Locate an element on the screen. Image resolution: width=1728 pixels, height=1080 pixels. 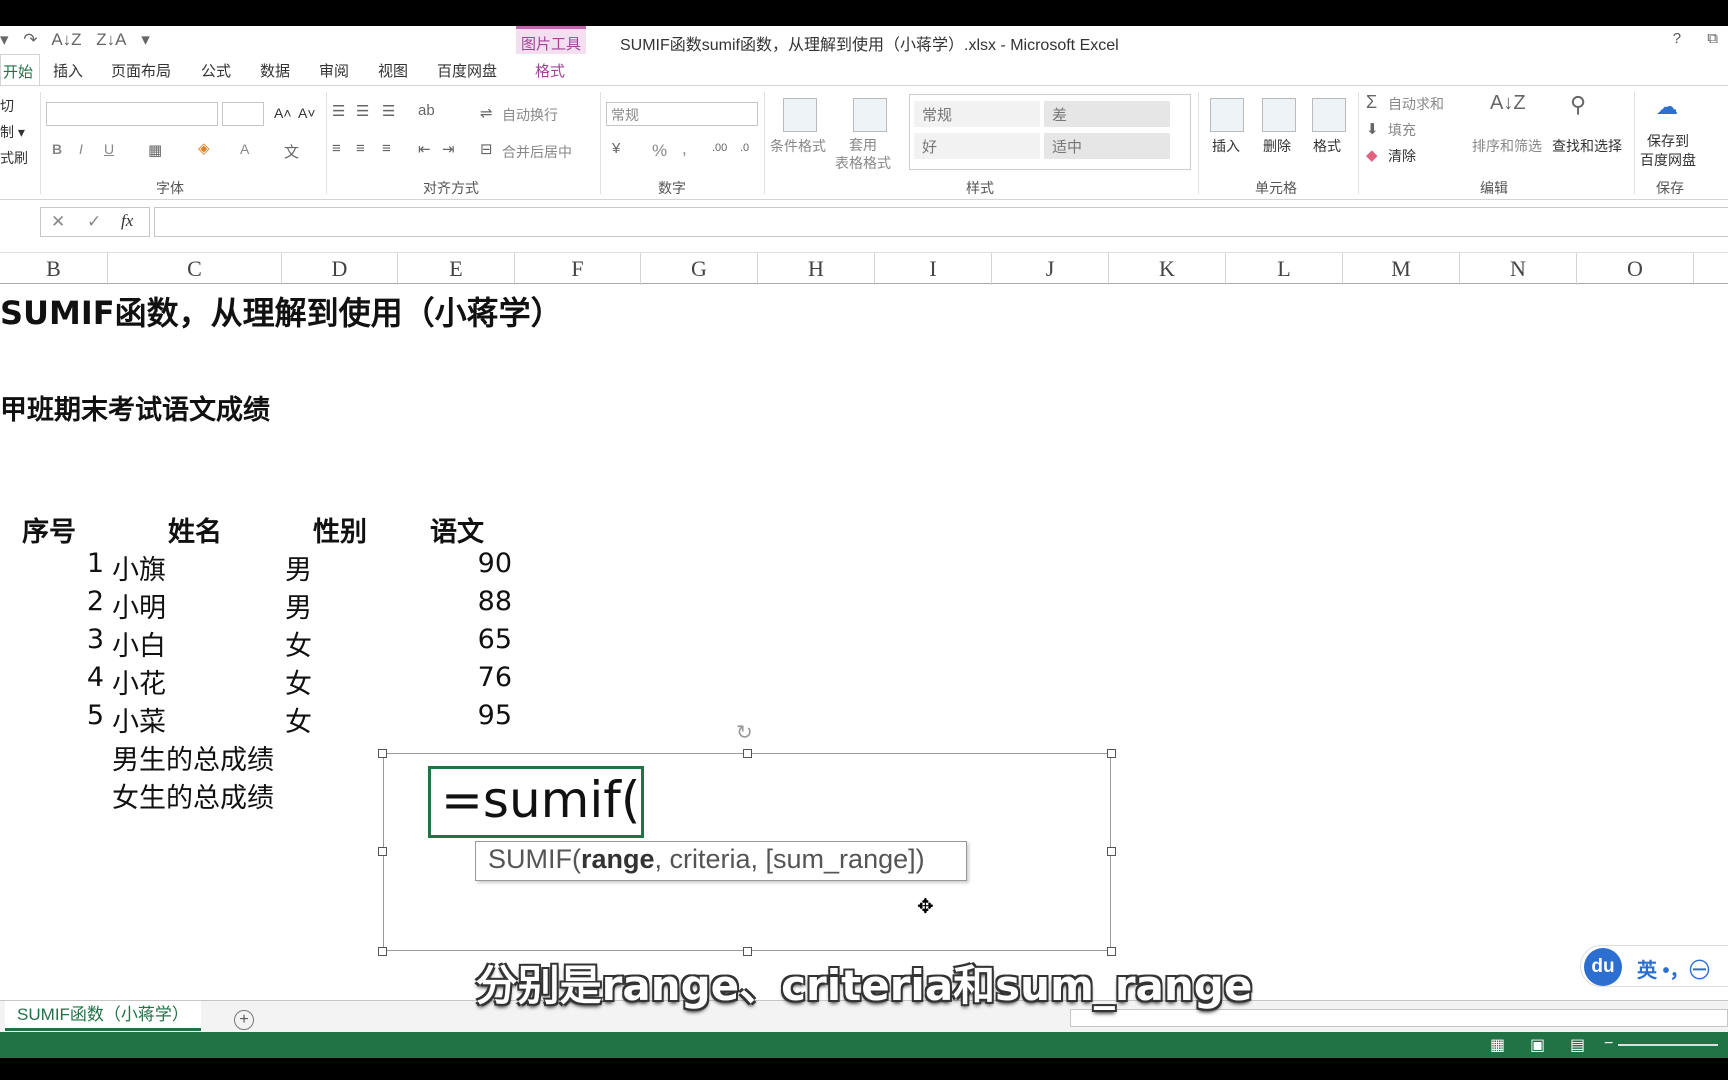
autosum-icon: Σ is located at coordinates (1371, 102).